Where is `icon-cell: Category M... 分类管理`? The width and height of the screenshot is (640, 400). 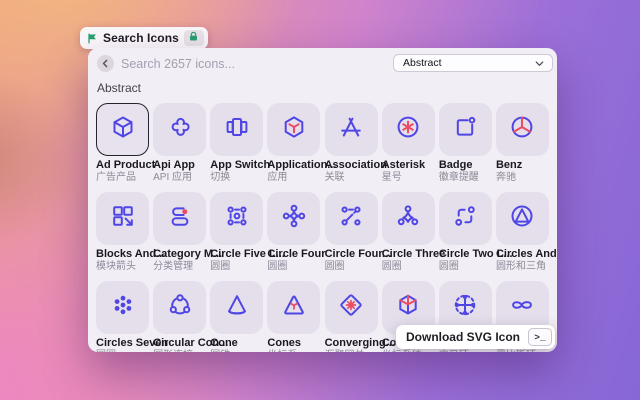
icon-cell: Category M... 分类管理 is located at coordinates (188, 232).